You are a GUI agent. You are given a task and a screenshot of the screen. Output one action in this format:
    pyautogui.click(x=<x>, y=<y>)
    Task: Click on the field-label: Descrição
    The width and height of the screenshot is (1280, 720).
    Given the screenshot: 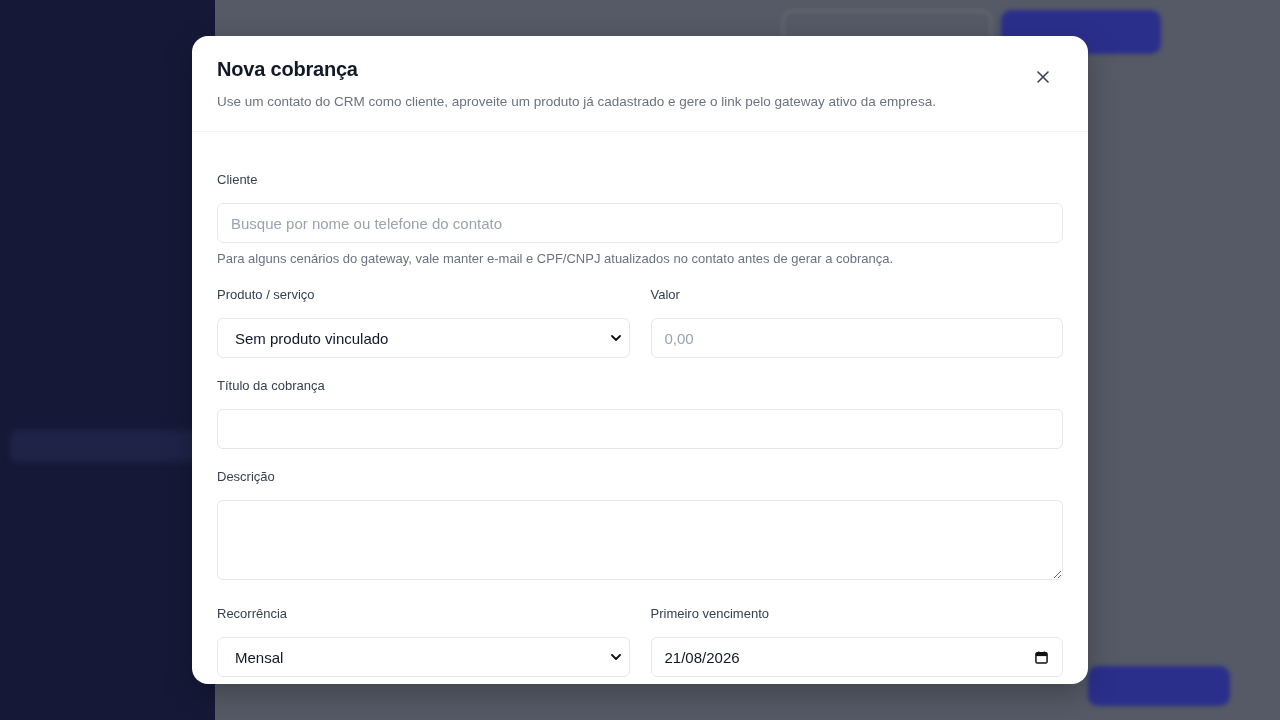 What is the action you would take?
    pyautogui.click(x=246, y=477)
    